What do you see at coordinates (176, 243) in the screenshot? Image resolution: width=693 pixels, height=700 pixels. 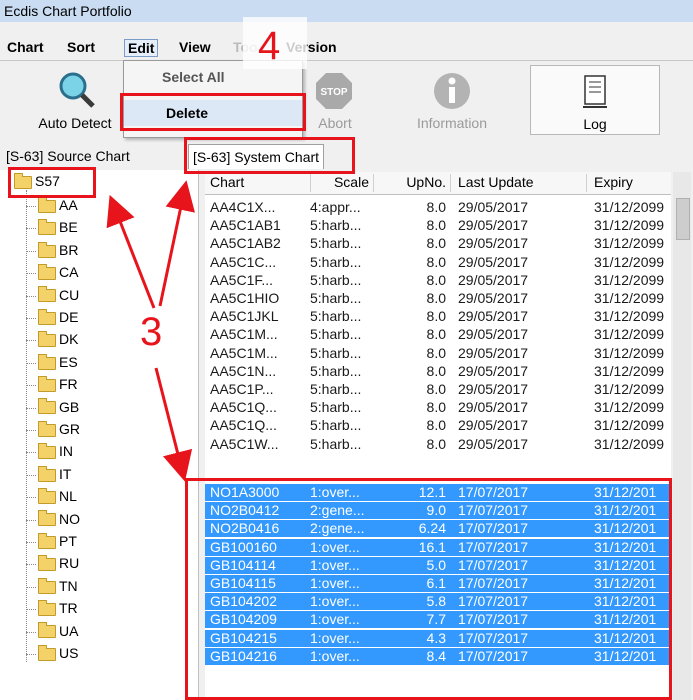 I see `arrow-to-system-tab` at bounding box center [176, 243].